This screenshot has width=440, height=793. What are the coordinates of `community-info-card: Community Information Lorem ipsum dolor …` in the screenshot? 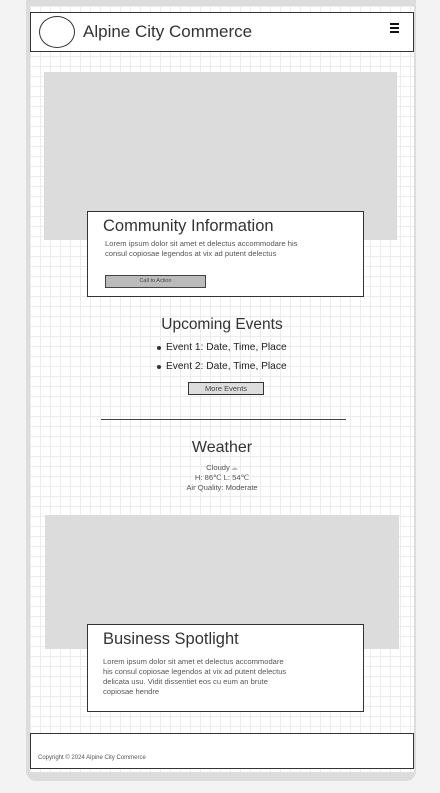 It's located at (225, 254).